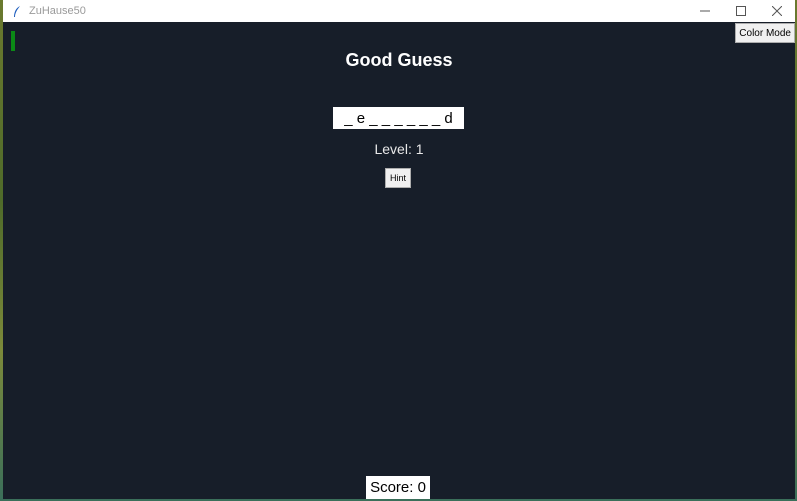  I want to click on minimize-button, so click(705, 11).